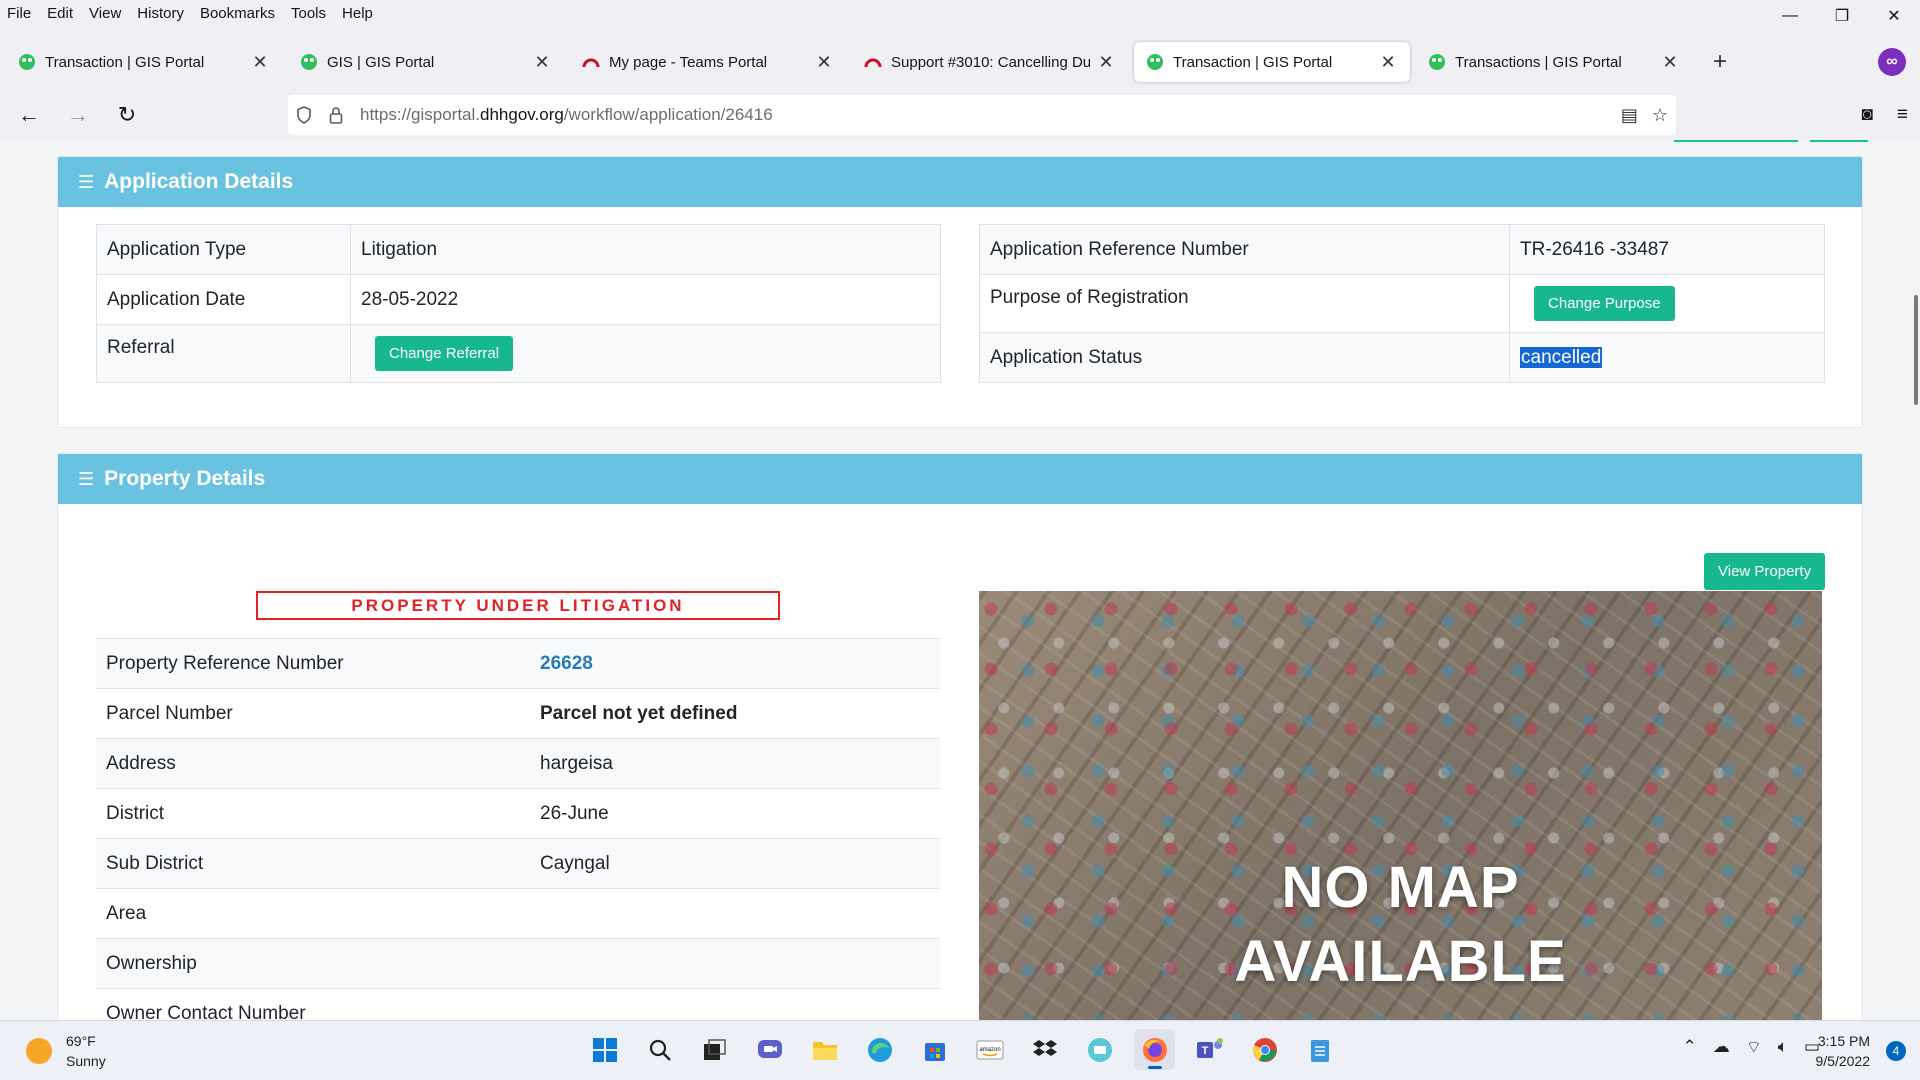 The height and width of the screenshot is (1080, 1920). I want to click on restore-button: ❐, so click(1842, 16).